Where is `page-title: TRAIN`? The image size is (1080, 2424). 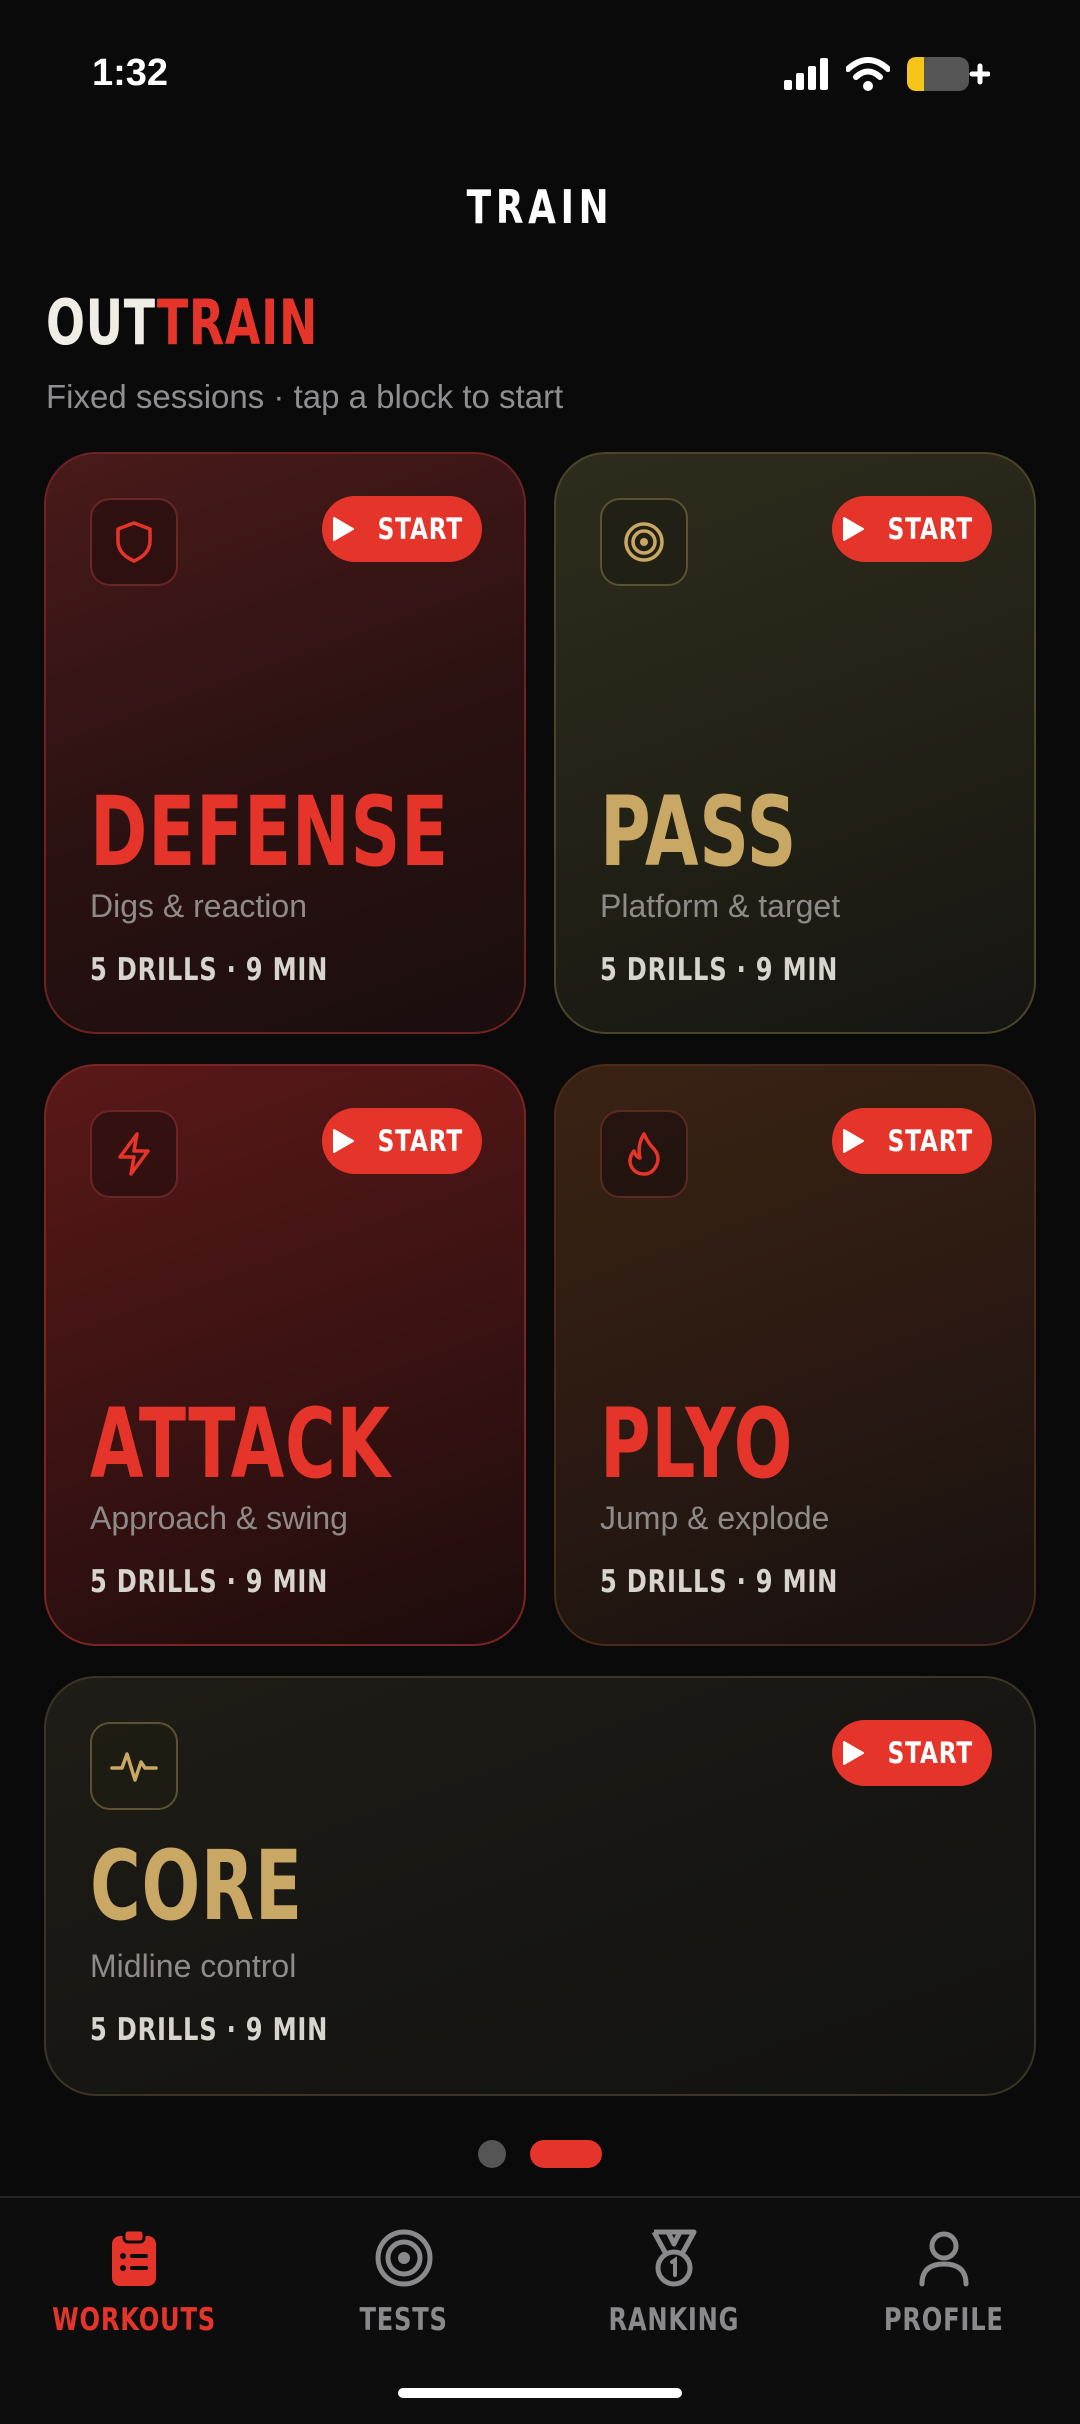 page-title: TRAIN is located at coordinates (540, 207).